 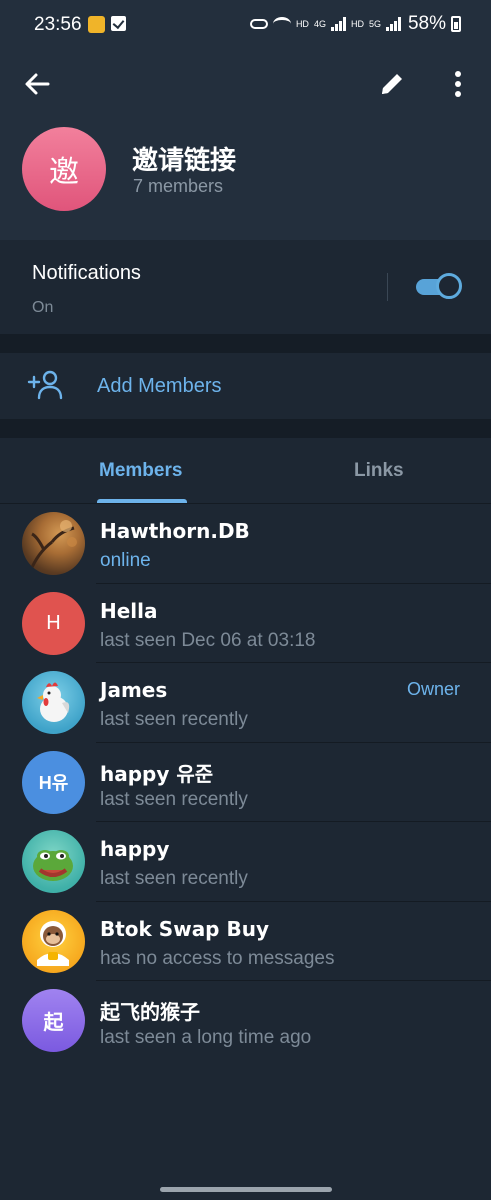 I want to click on arrow-left-icon, so click(x=37, y=84).